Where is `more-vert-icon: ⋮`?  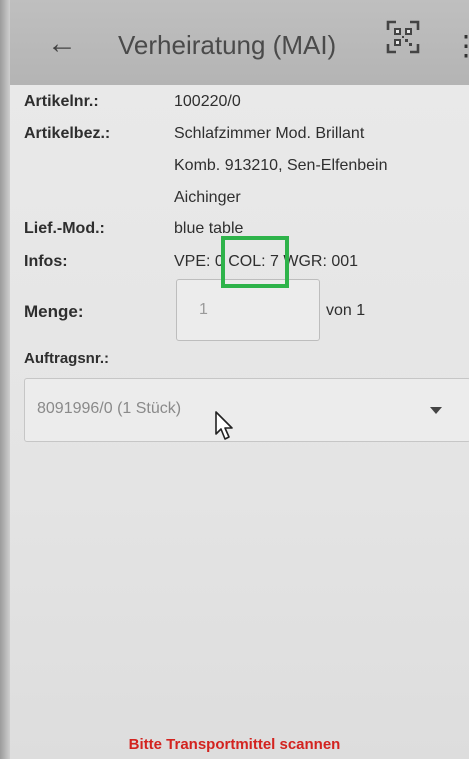 more-vert-icon: ⋮ is located at coordinates (460, 46).